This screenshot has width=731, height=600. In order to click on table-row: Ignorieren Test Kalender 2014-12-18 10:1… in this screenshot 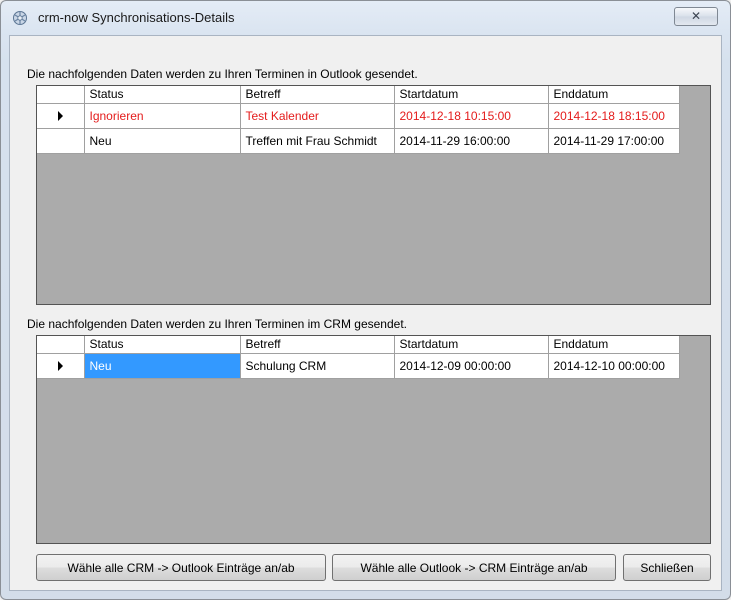, I will do `click(358, 116)`.